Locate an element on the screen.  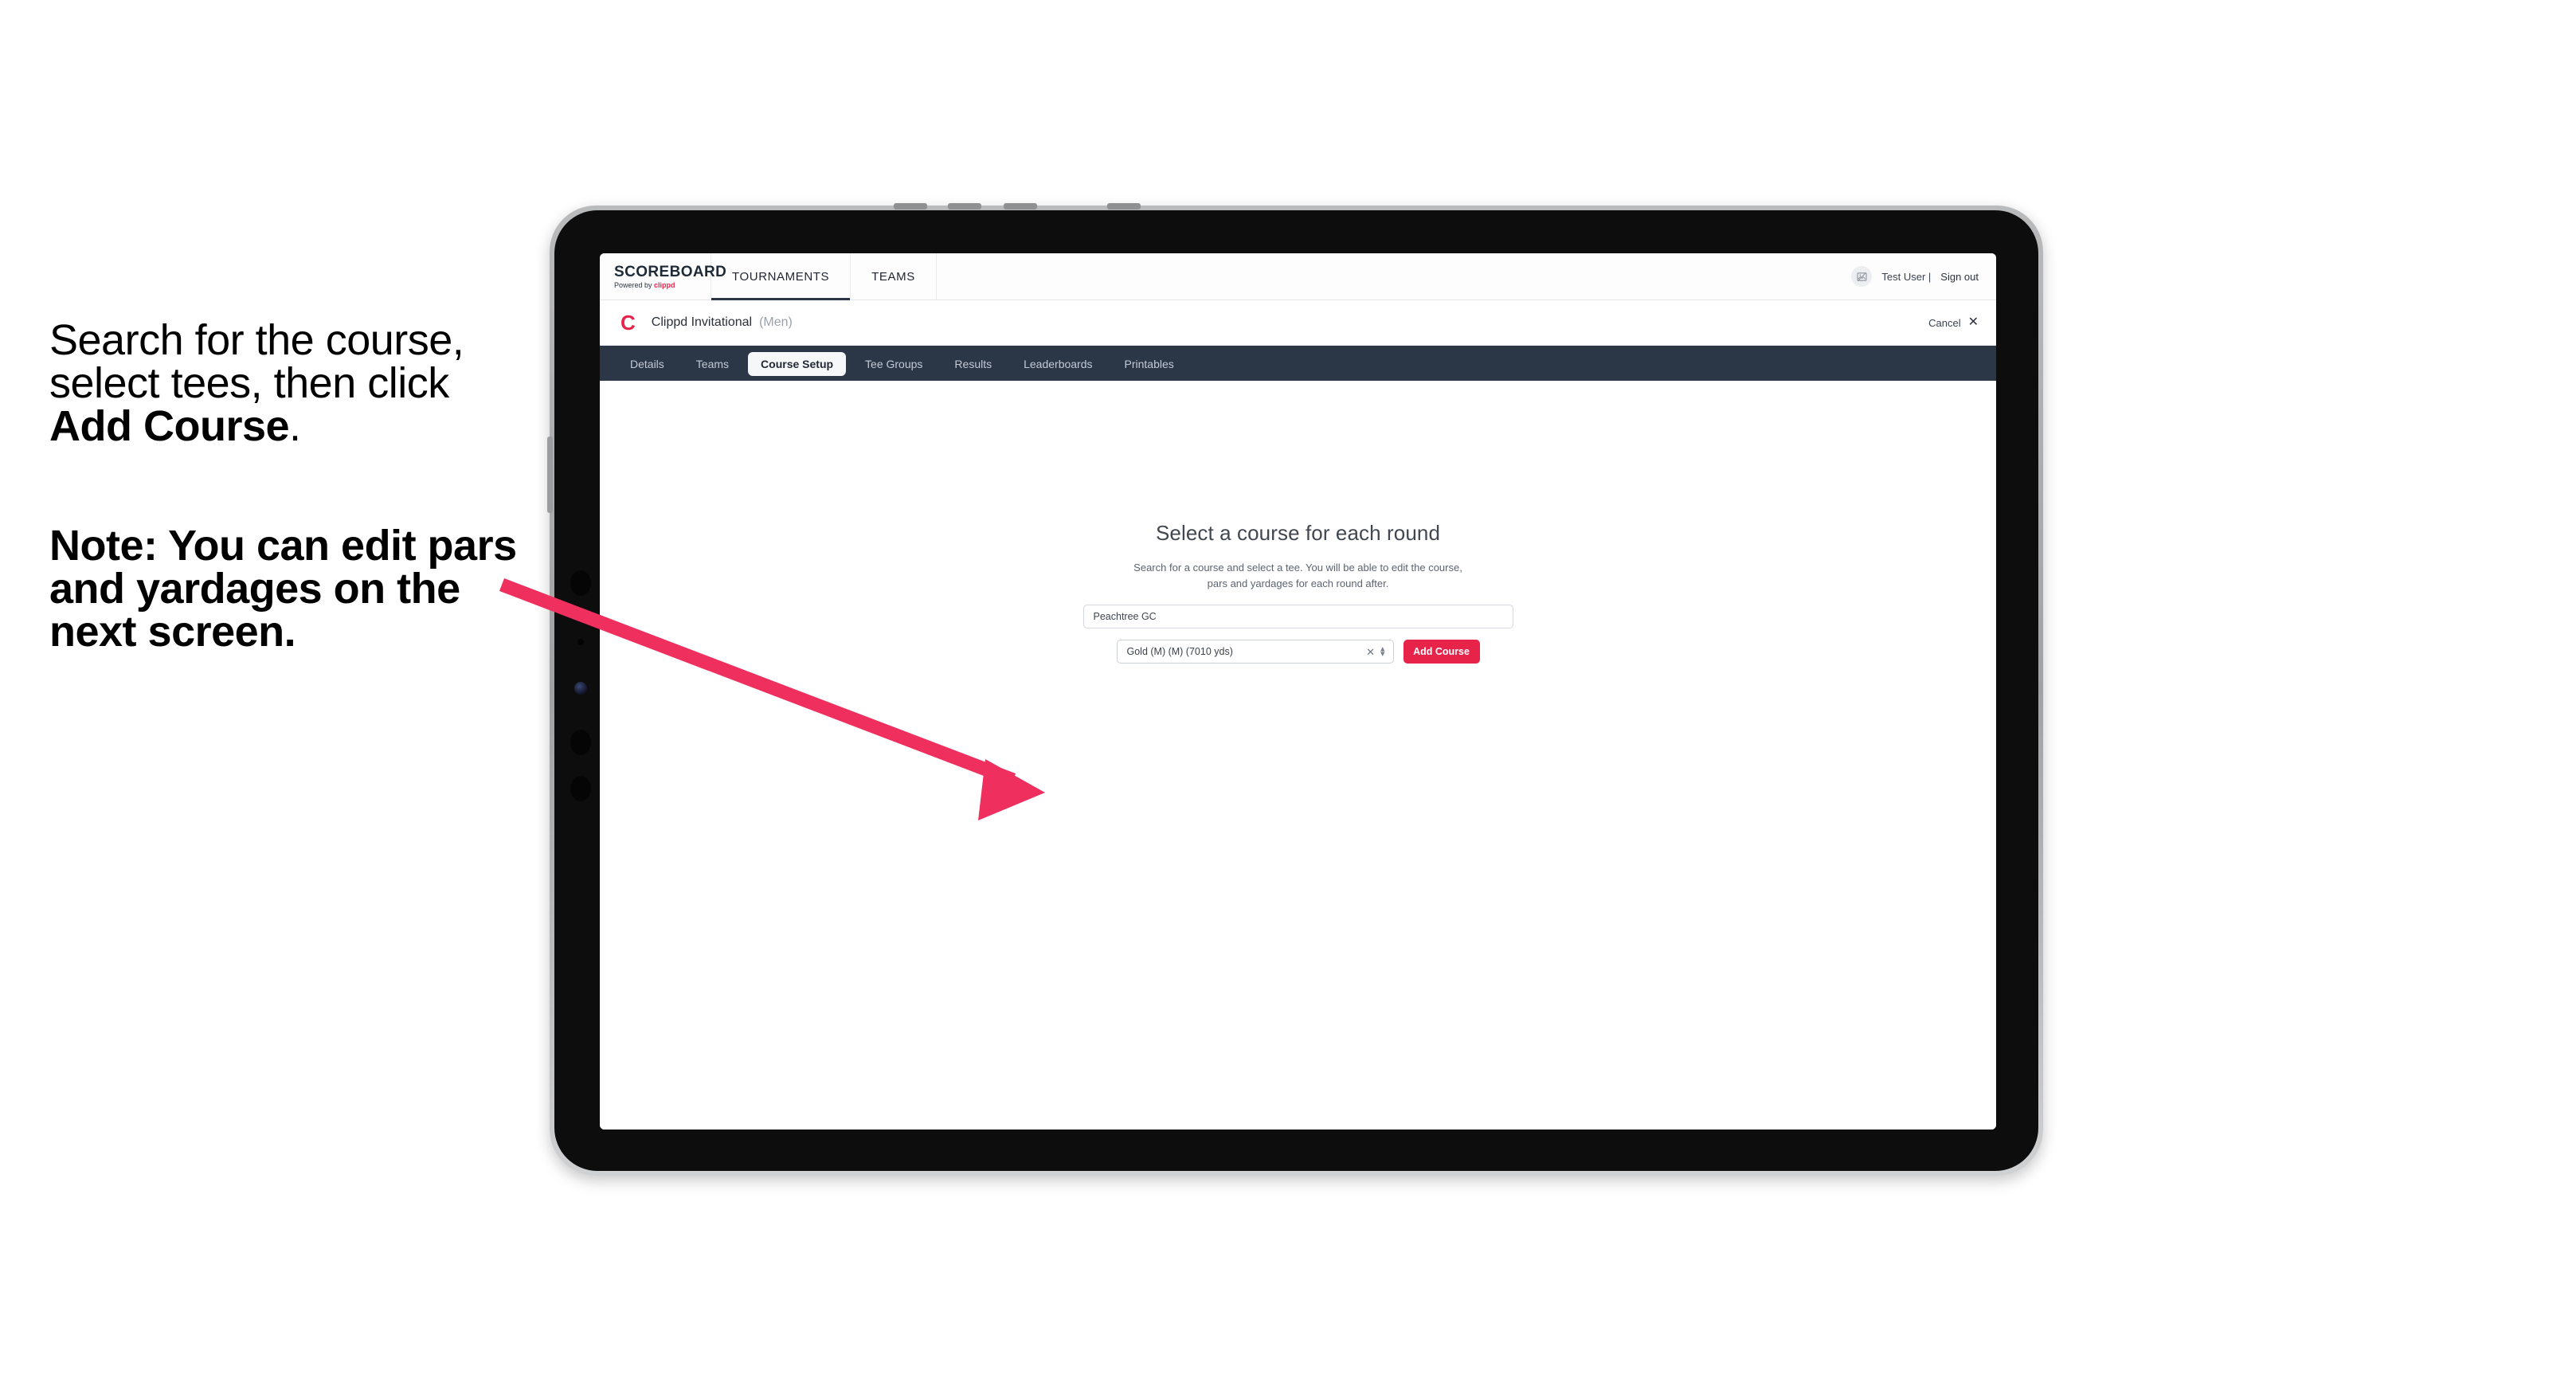
nav-item-tournaments: TOURNAMENTS is located at coordinates (781, 276).